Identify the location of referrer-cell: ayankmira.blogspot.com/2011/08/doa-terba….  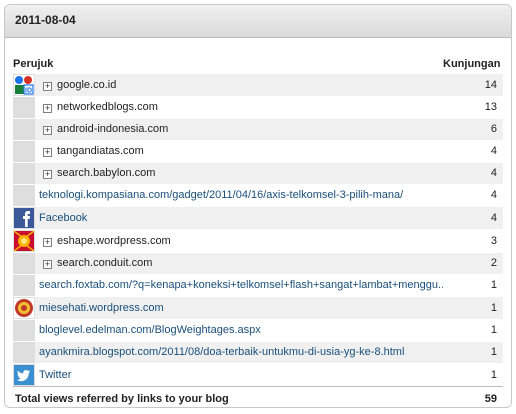
(239, 351).